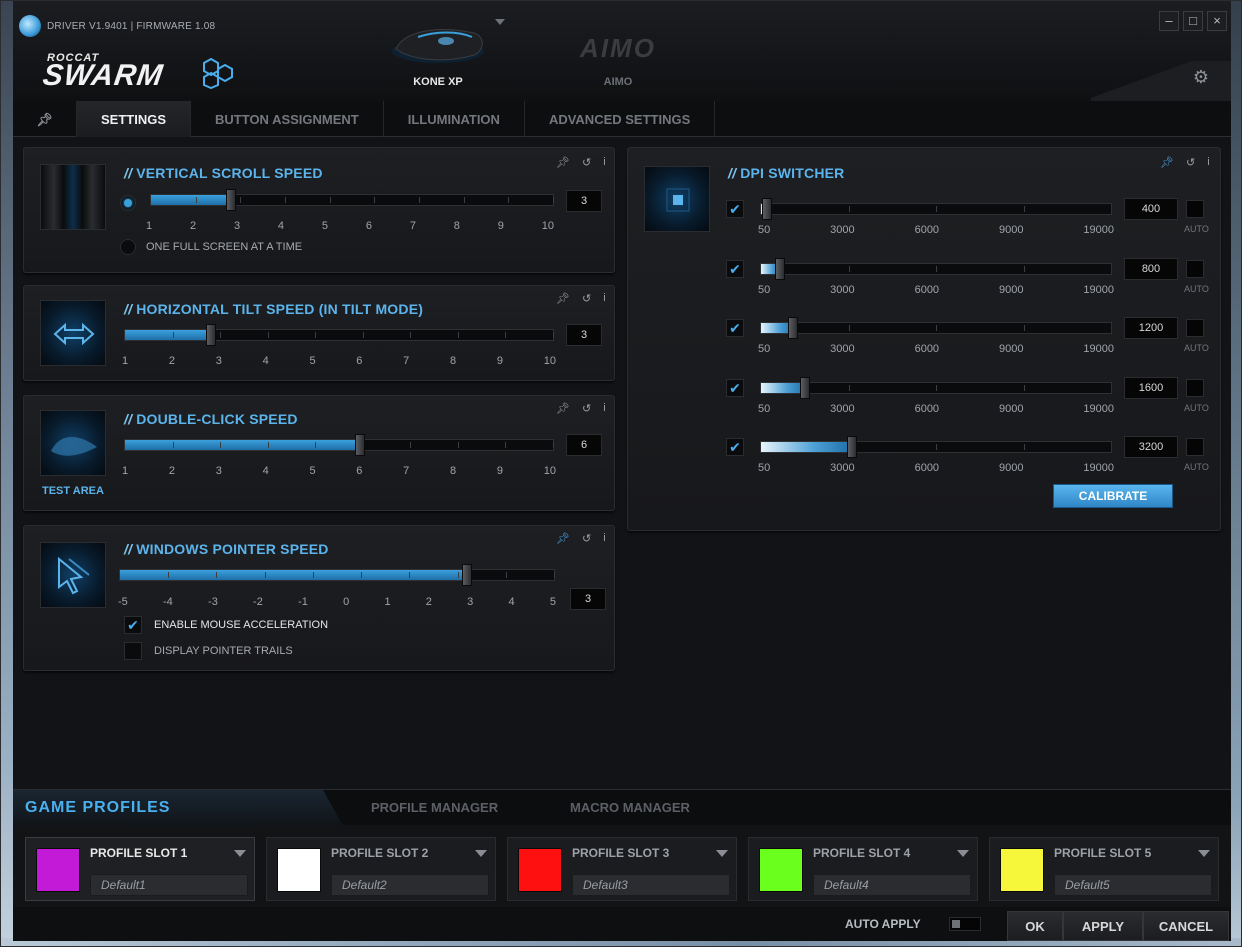 This screenshot has height=947, width=1242. Describe the element at coordinates (1186, 926) in the screenshot. I see `cancel-button: CANCEL` at that location.